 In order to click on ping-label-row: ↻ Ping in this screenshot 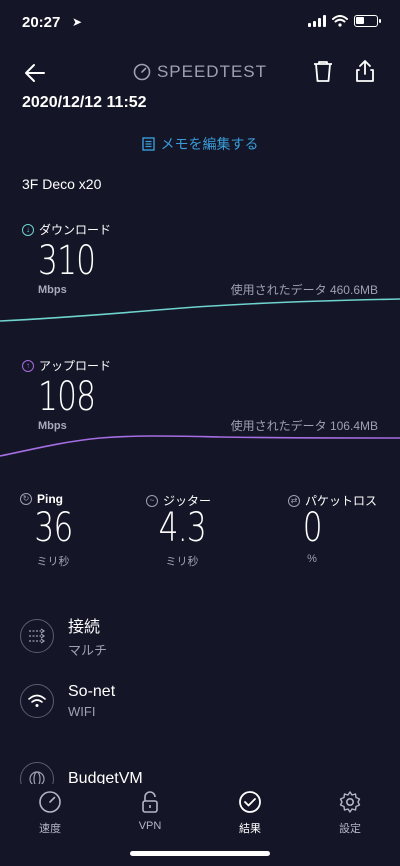, I will do `click(41, 499)`.